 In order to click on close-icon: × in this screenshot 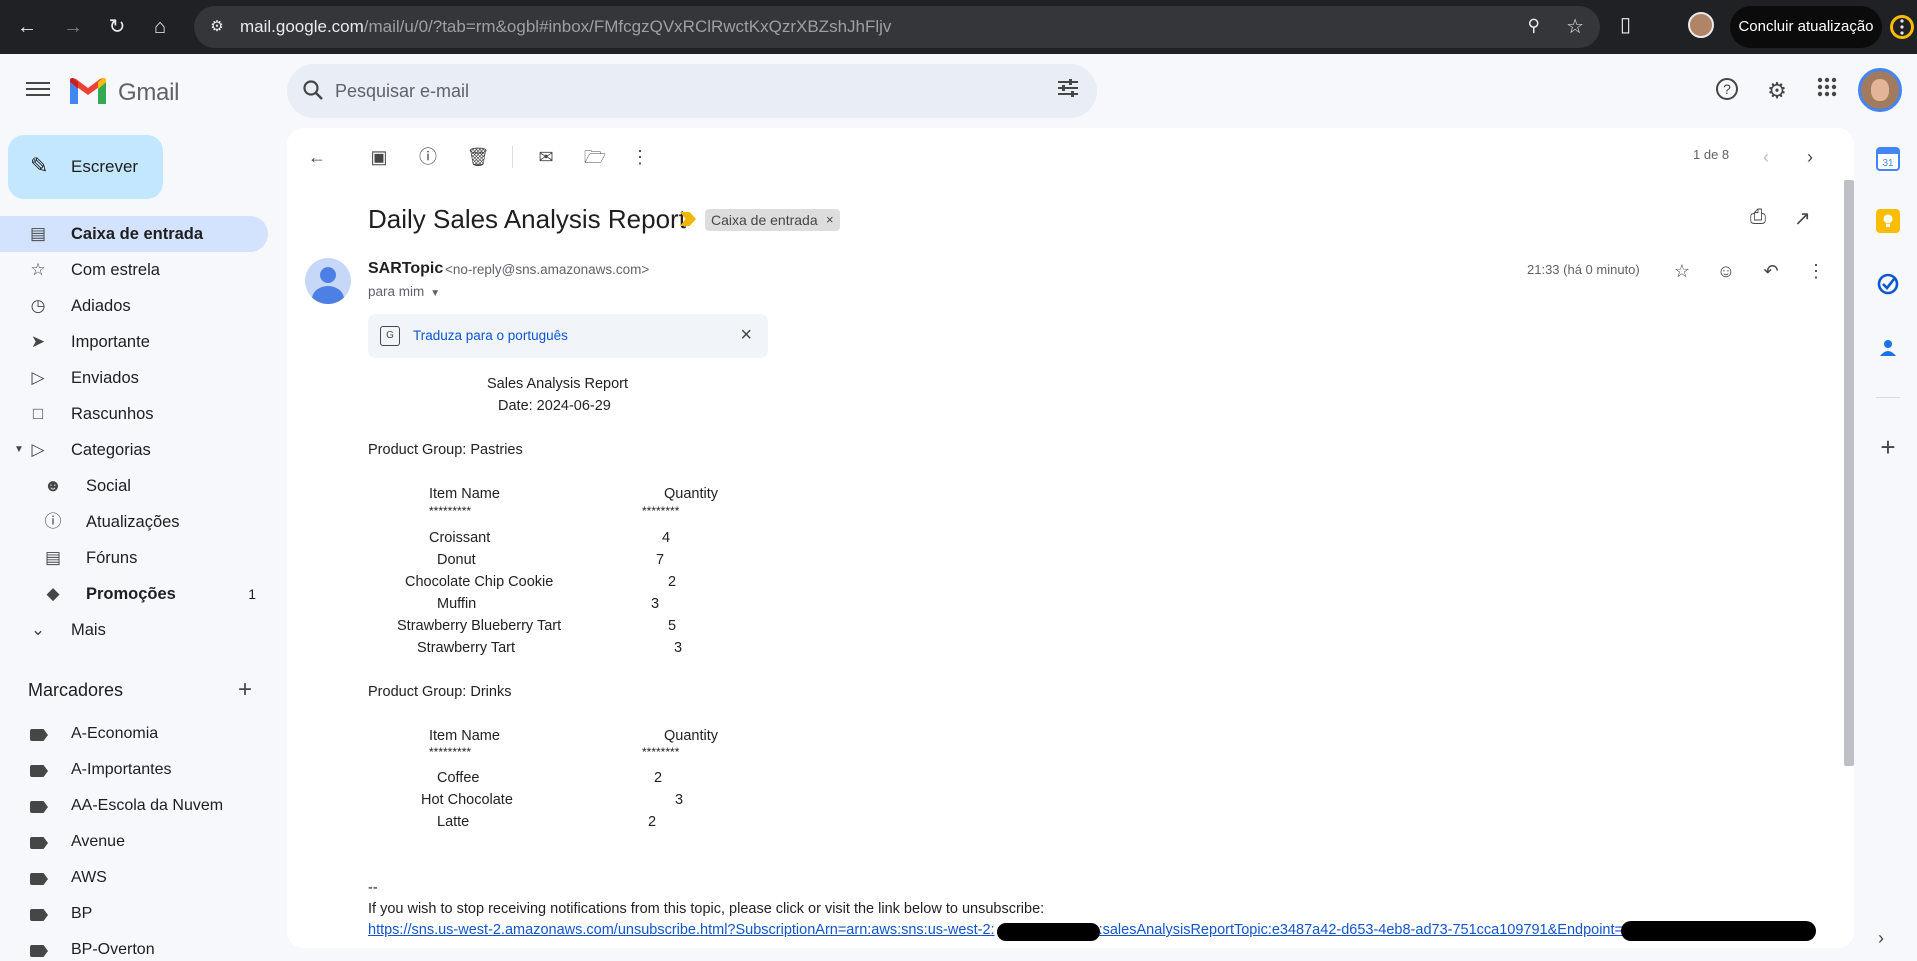, I will do `click(746, 335)`.